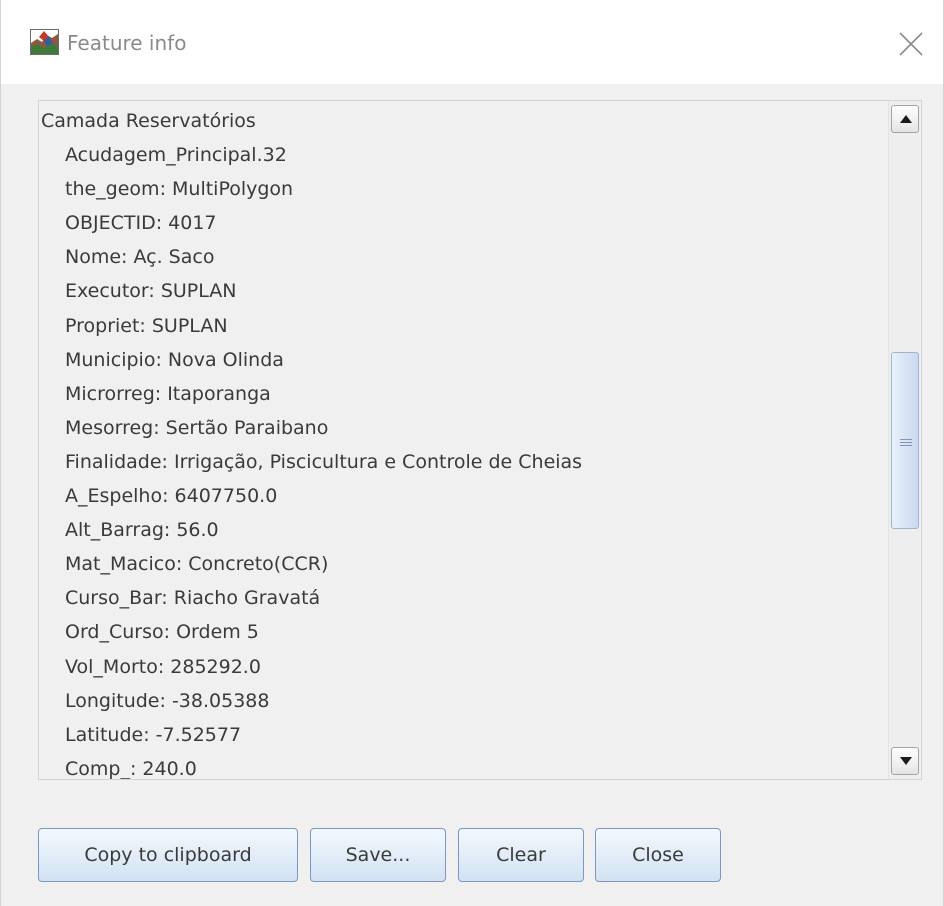  What do you see at coordinates (168, 855) in the screenshot?
I see `copy-to-clipboard-button: Copy to clipboard` at bounding box center [168, 855].